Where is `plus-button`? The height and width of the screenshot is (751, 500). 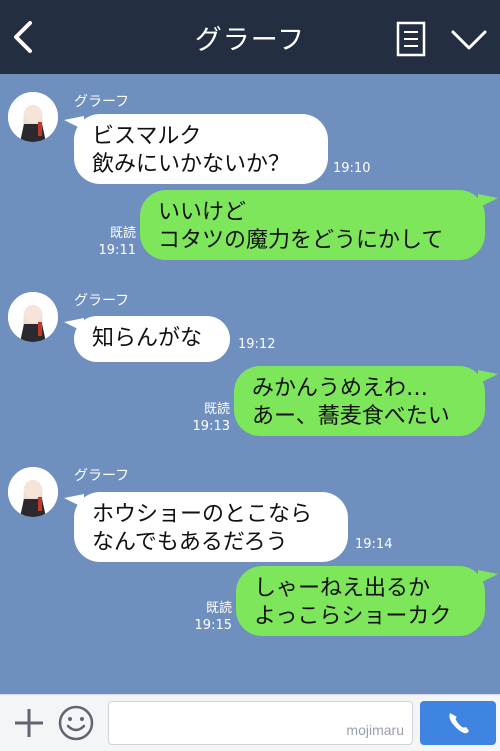
plus-button is located at coordinates (29, 723).